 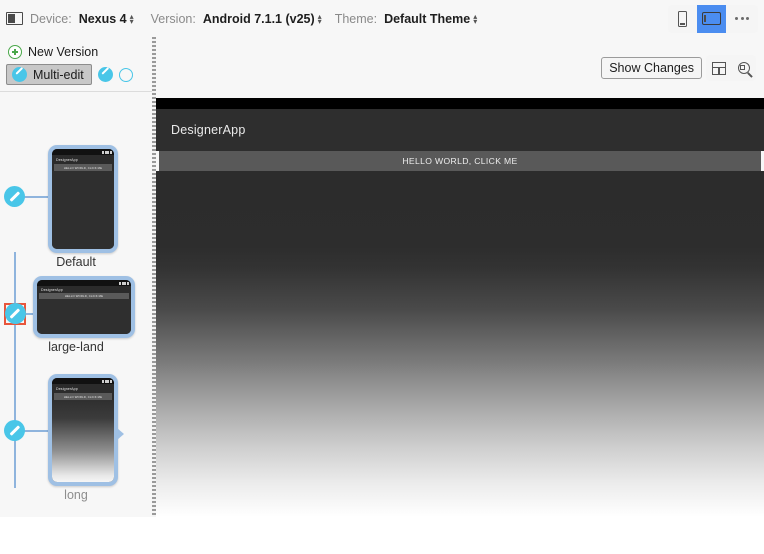 I want to click on phone-landscape-icon, so click(x=711, y=18).